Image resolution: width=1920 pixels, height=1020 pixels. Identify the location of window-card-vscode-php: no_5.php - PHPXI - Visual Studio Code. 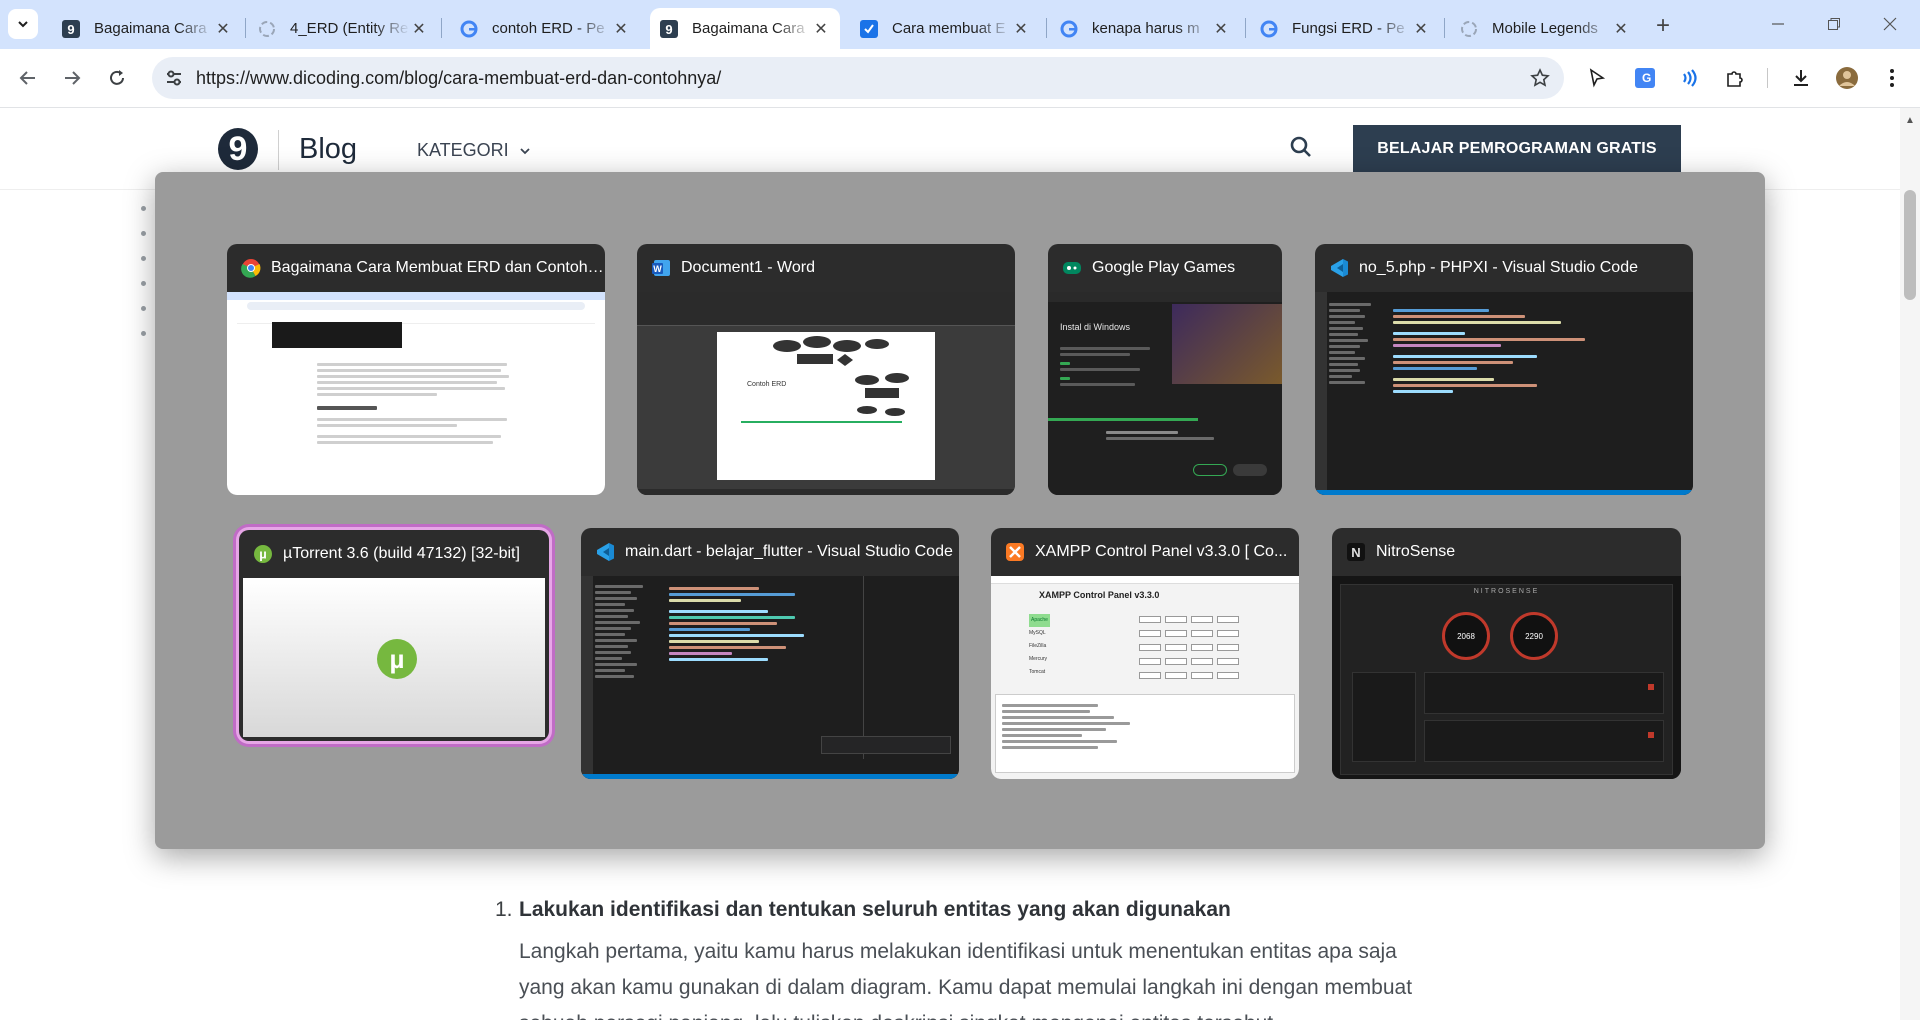
(1504, 369).